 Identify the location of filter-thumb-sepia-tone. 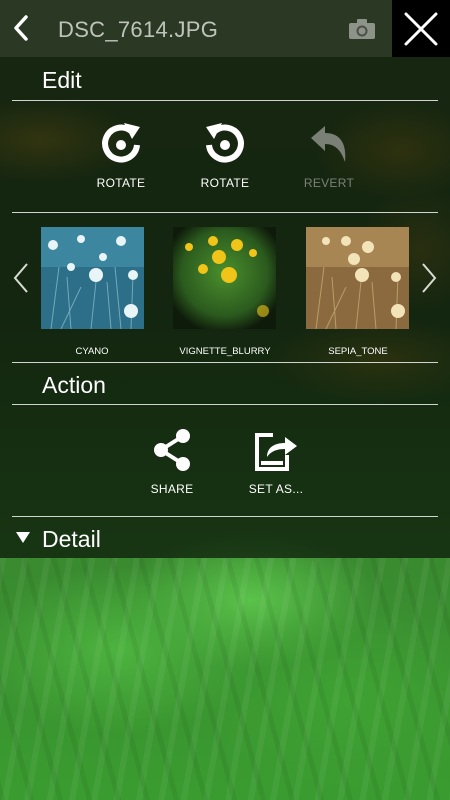
(357, 278).